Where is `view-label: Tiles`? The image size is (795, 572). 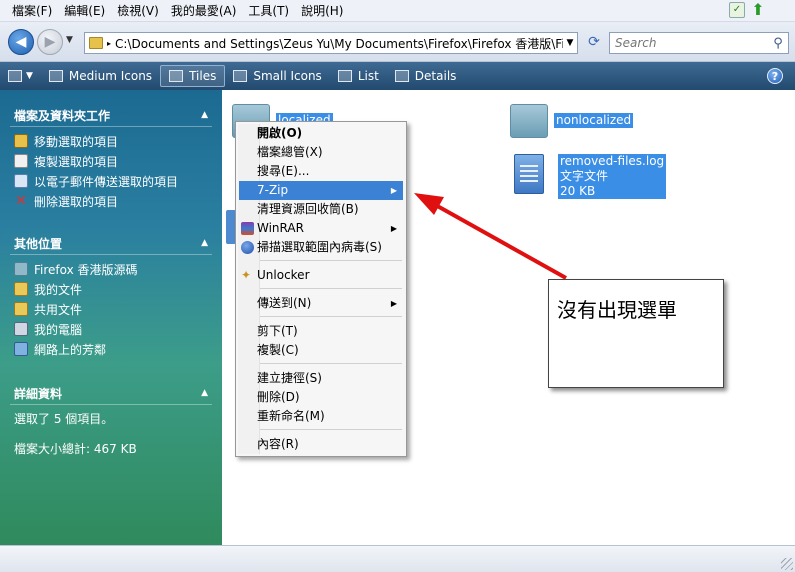
view-label: Tiles is located at coordinates (203, 76).